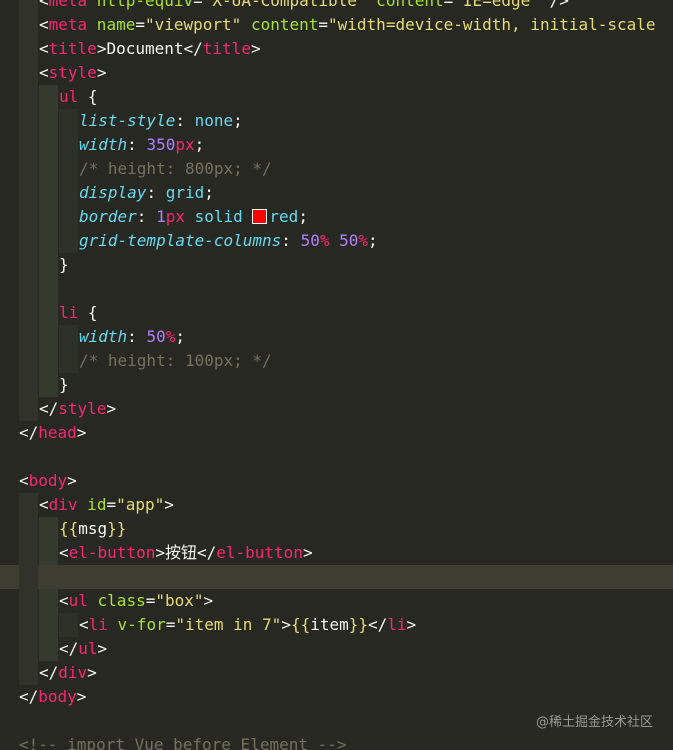  I want to click on token: >按钮</, so click(186, 552).